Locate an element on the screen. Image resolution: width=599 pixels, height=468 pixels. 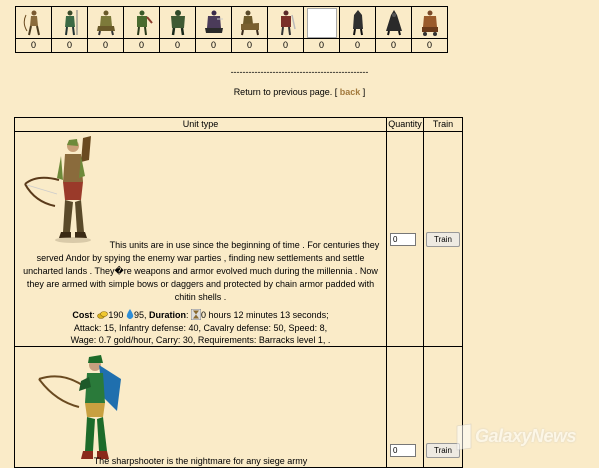
unit-count-strip: 0 0 0 0 0 0 0 0 0 0 0 0 is located at coordinates (231, 29).